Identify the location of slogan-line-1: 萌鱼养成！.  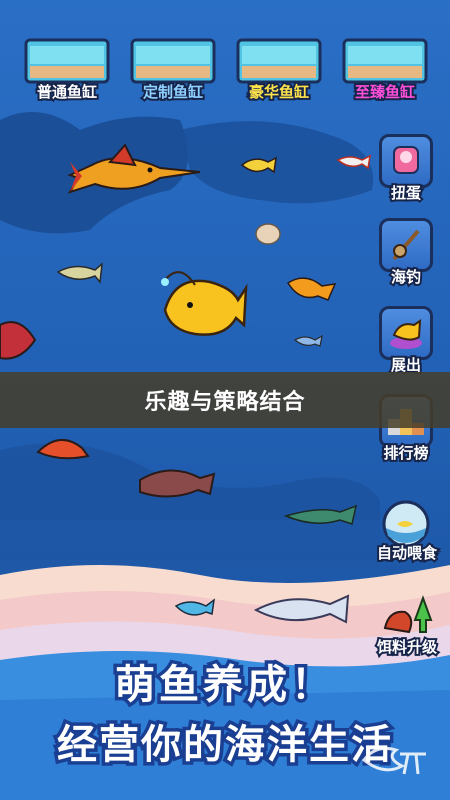
(223, 685).